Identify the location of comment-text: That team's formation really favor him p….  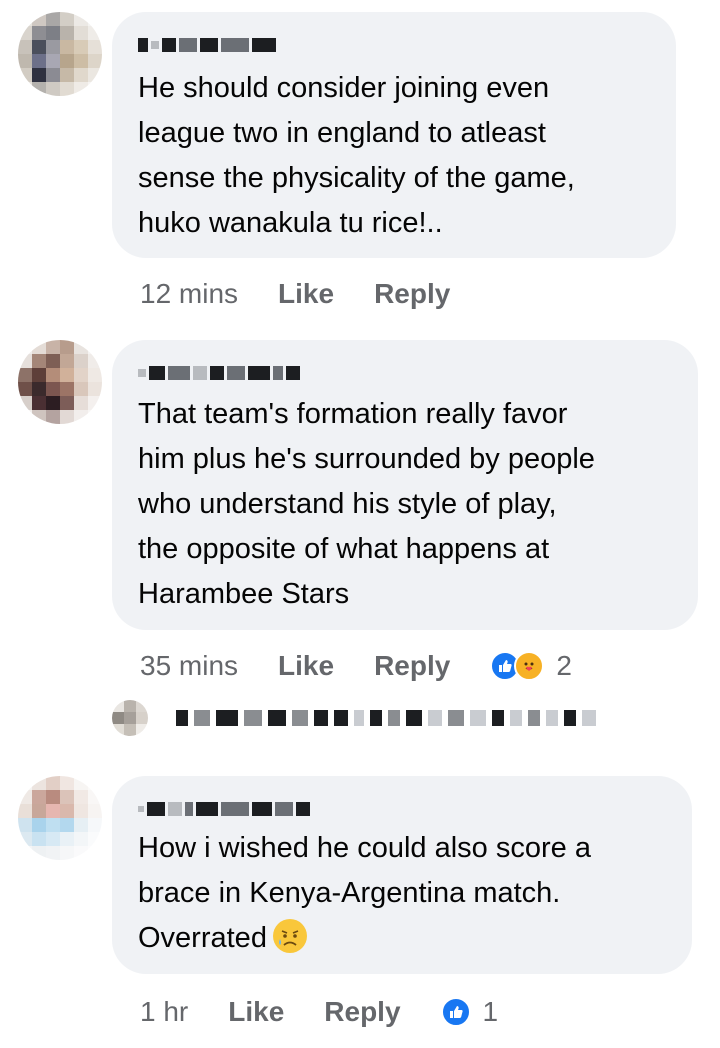
(366, 504).